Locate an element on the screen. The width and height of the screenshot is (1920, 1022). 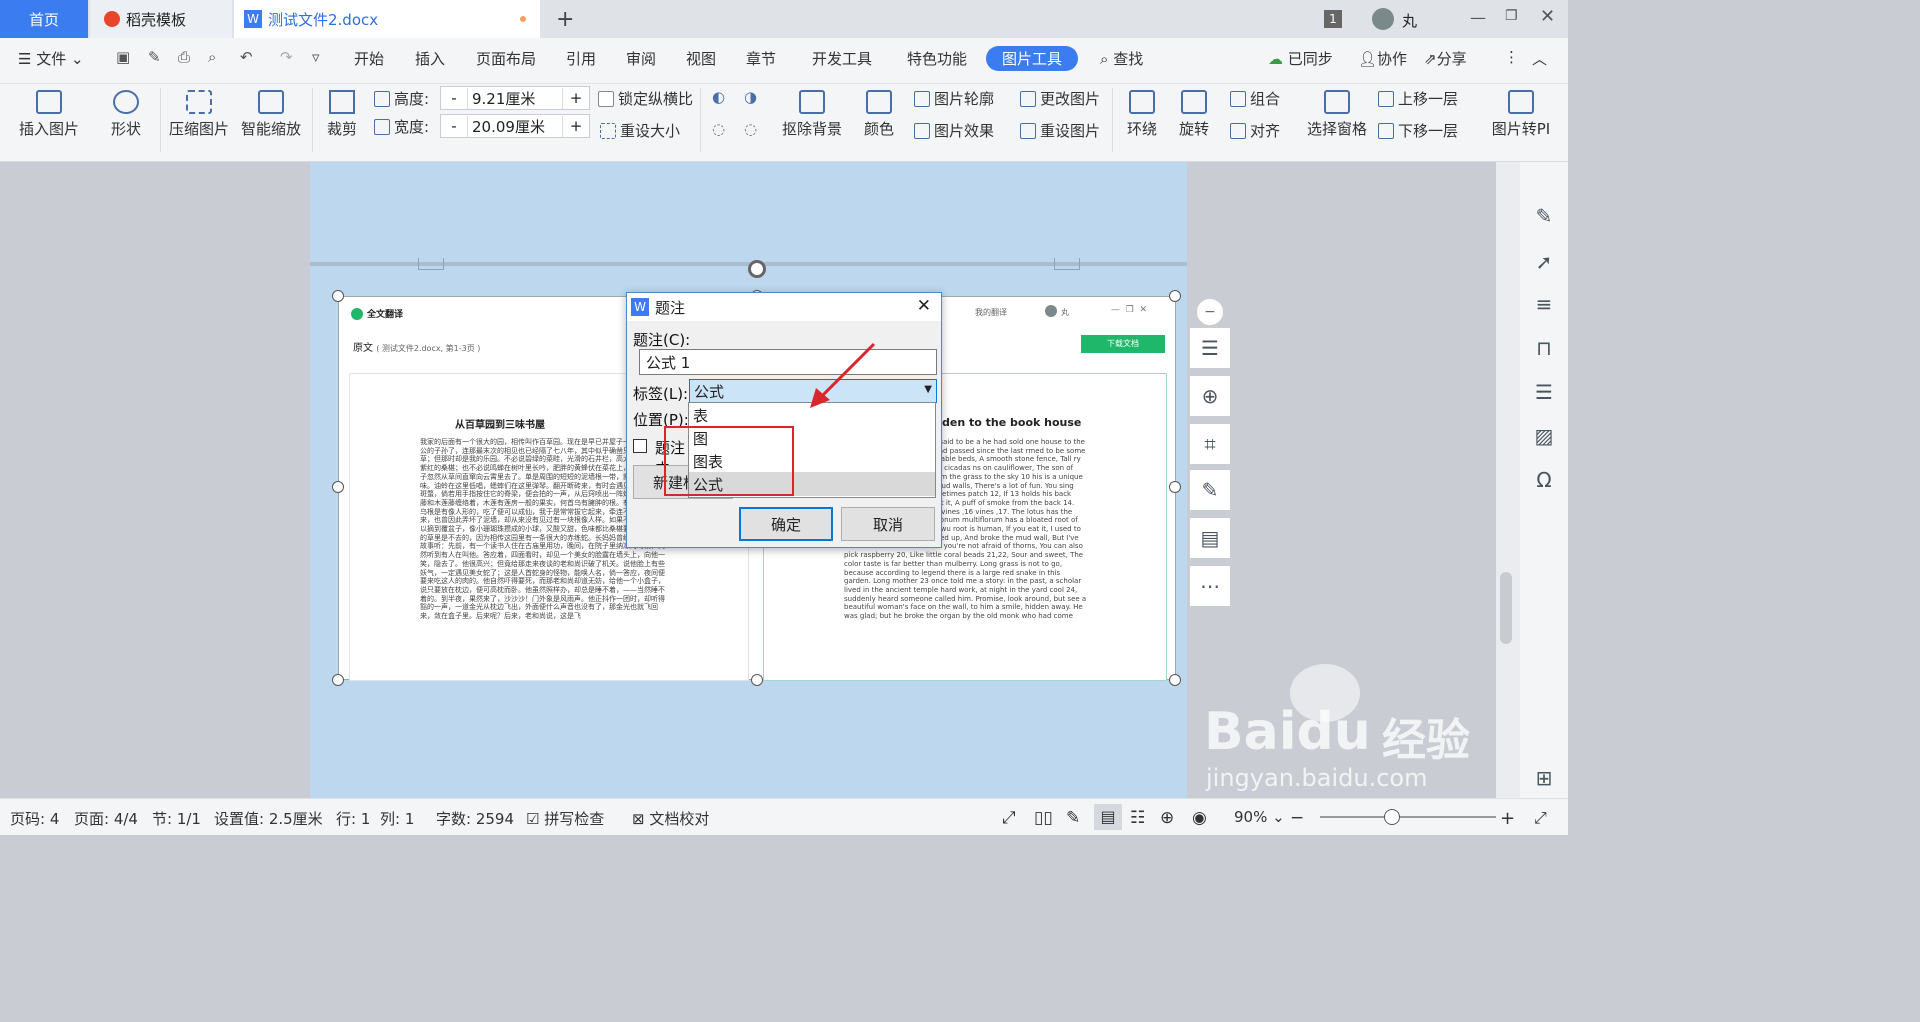
height-stepper: - 9.21厘米 + is located at coordinates (515, 98).